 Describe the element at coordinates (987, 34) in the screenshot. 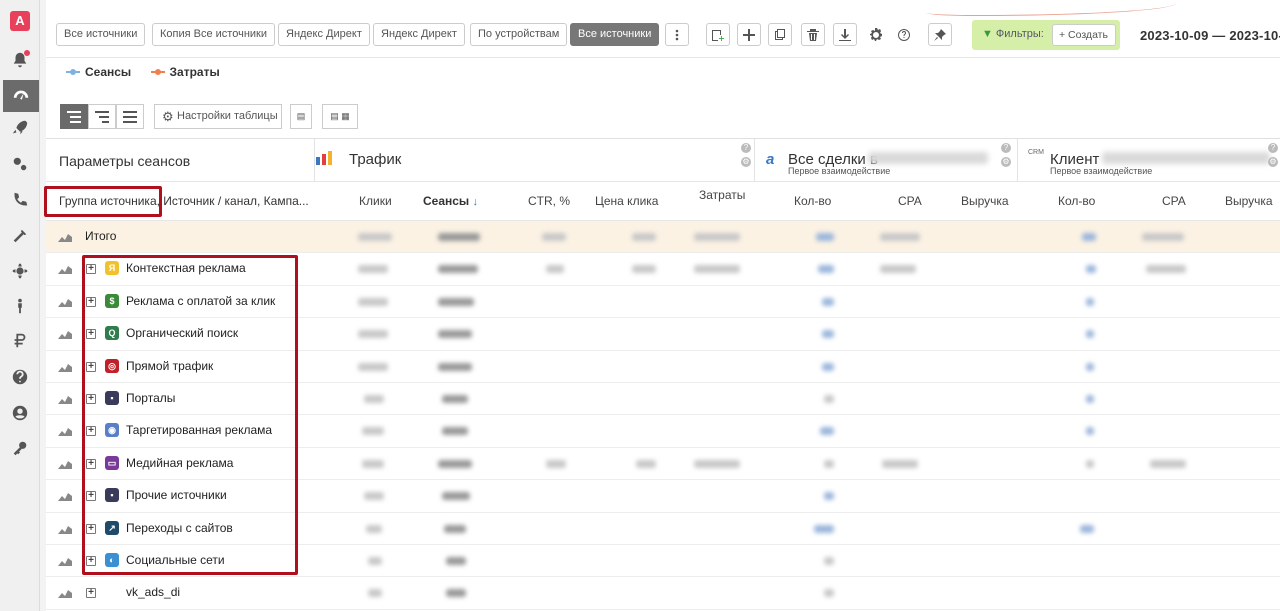

I see `filter-icon: ▼` at that location.